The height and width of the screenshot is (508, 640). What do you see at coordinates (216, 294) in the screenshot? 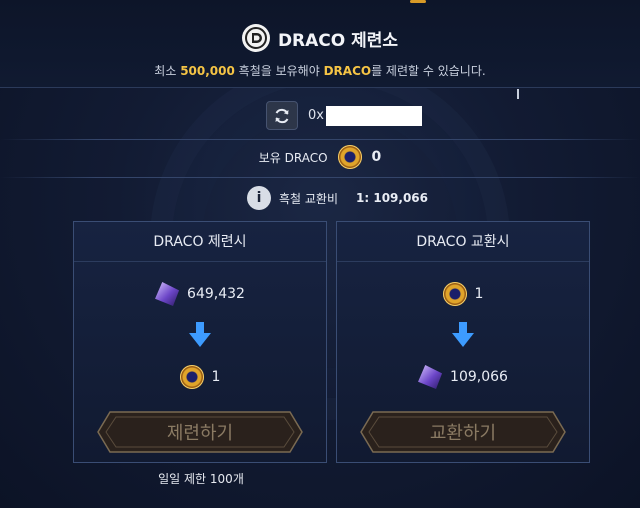
I see `refine-input-amount: 649,432` at bounding box center [216, 294].